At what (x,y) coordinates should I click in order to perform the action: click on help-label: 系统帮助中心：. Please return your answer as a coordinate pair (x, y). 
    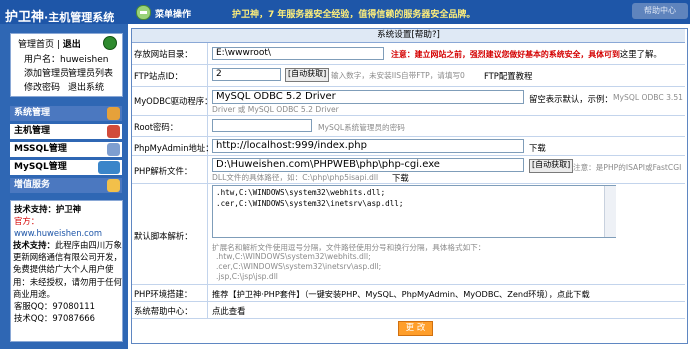
    Looking at the image, I should click on (163, 311).